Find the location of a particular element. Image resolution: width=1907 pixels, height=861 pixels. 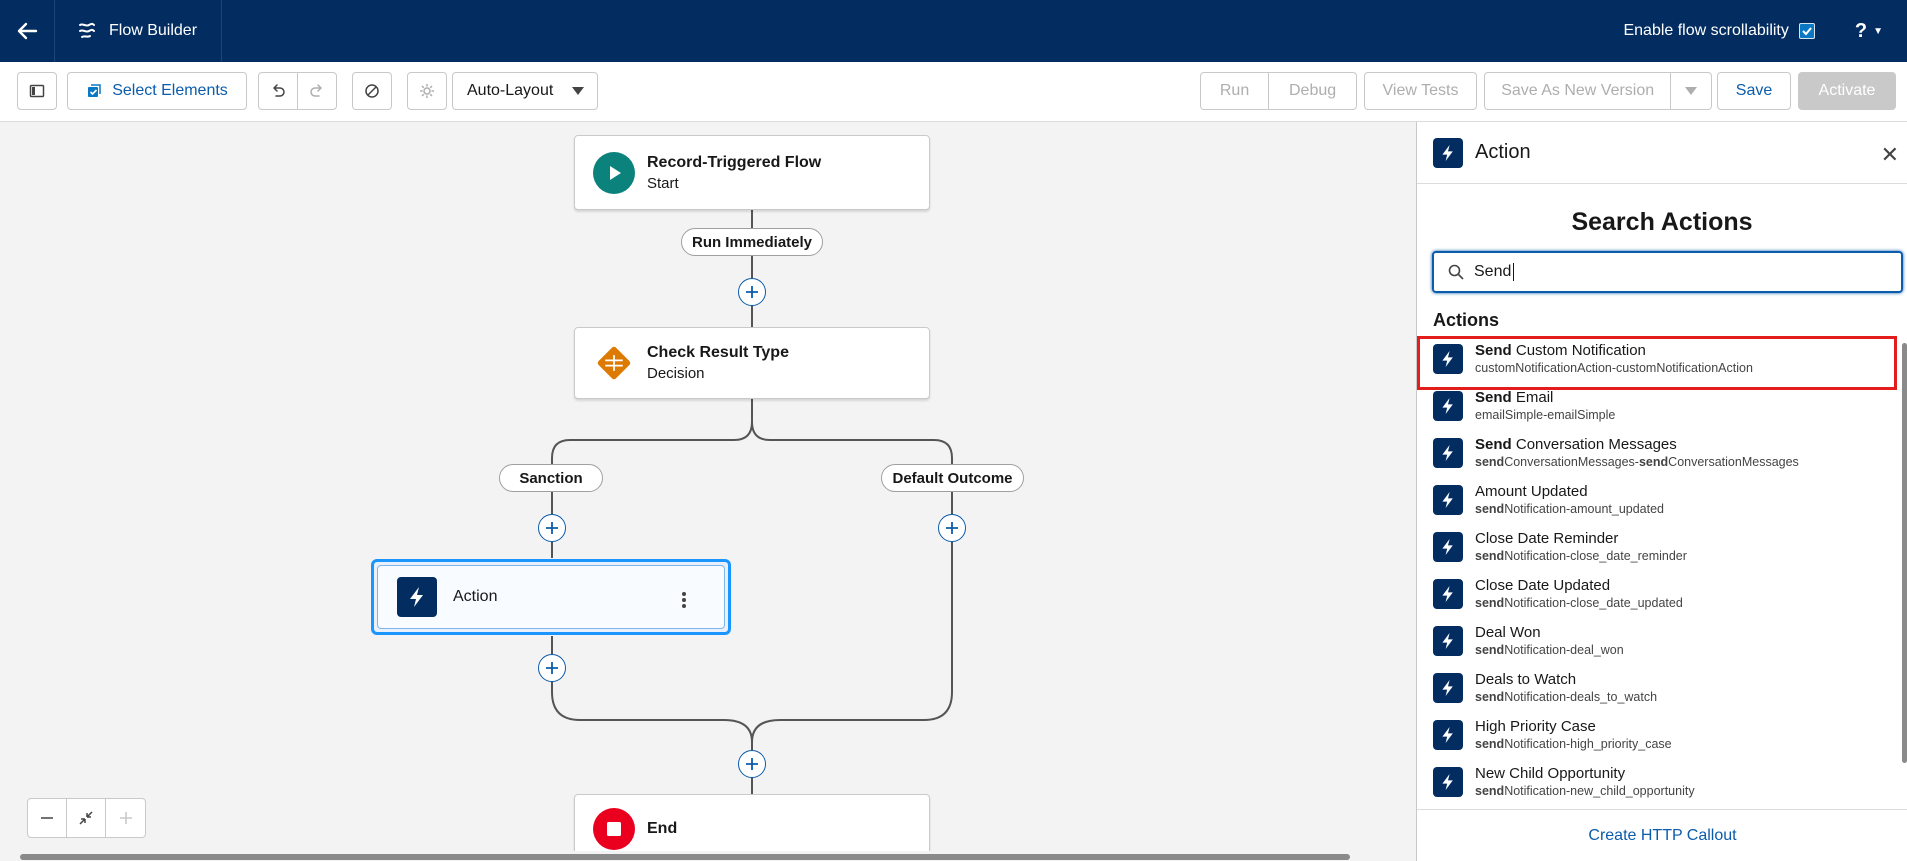

activate-button: Activate is located at coordinates (1847, 91).